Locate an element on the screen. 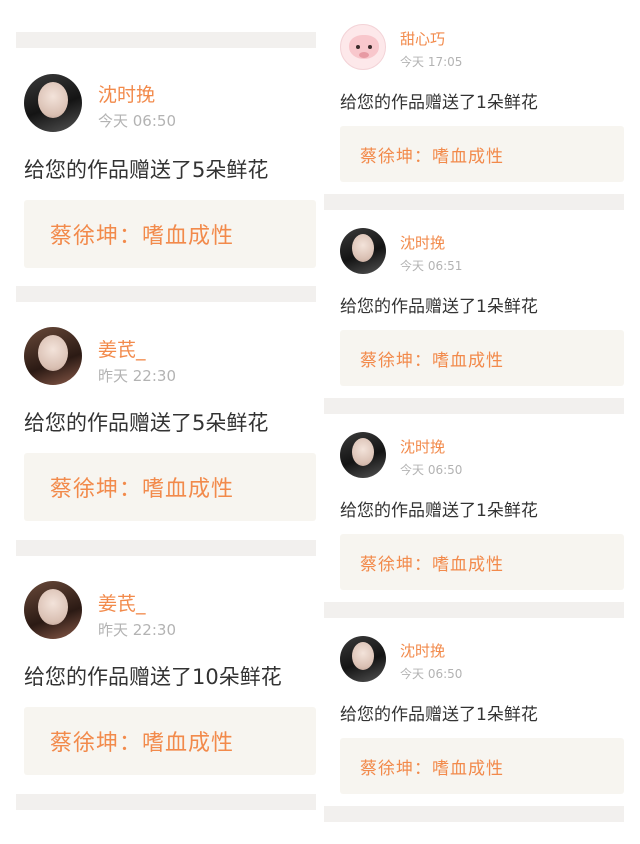 The height and width of the screenshot is (844, 640). gift-message: 给您的作品赠送了10朵鲜花 is located at coordinates (153, 677).